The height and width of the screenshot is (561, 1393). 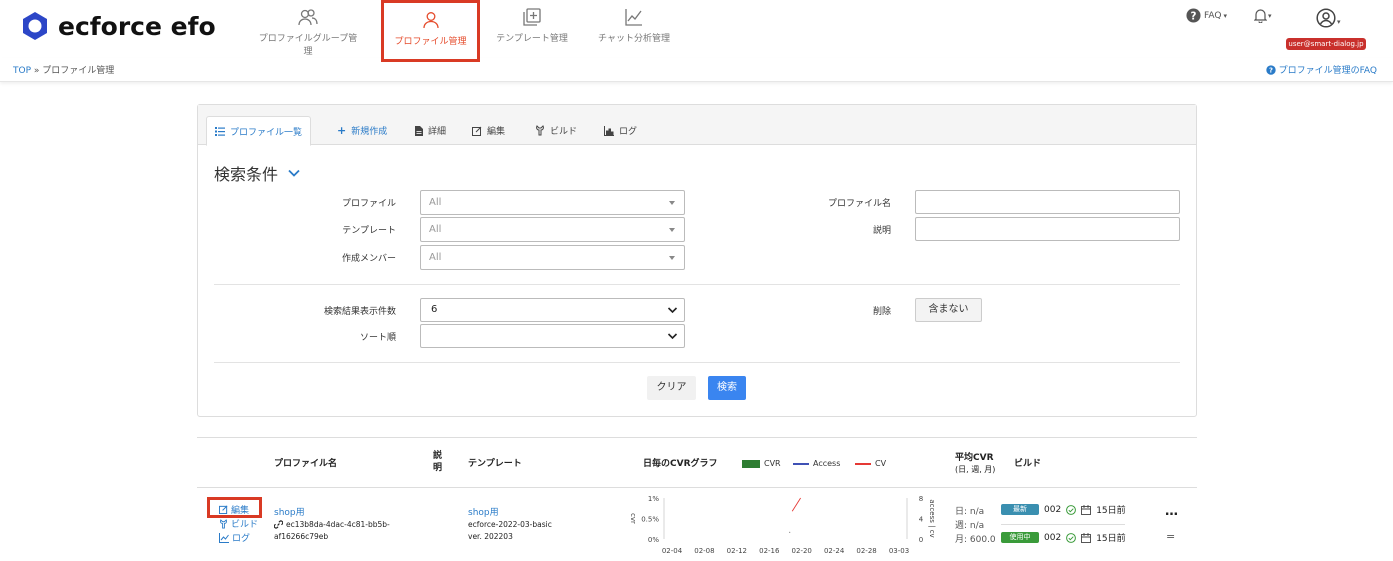 What do you see at coordinates (532, 31) in the screenshot?
I see `nav-template: テンプレート管理` at bounding box center [532, 31].